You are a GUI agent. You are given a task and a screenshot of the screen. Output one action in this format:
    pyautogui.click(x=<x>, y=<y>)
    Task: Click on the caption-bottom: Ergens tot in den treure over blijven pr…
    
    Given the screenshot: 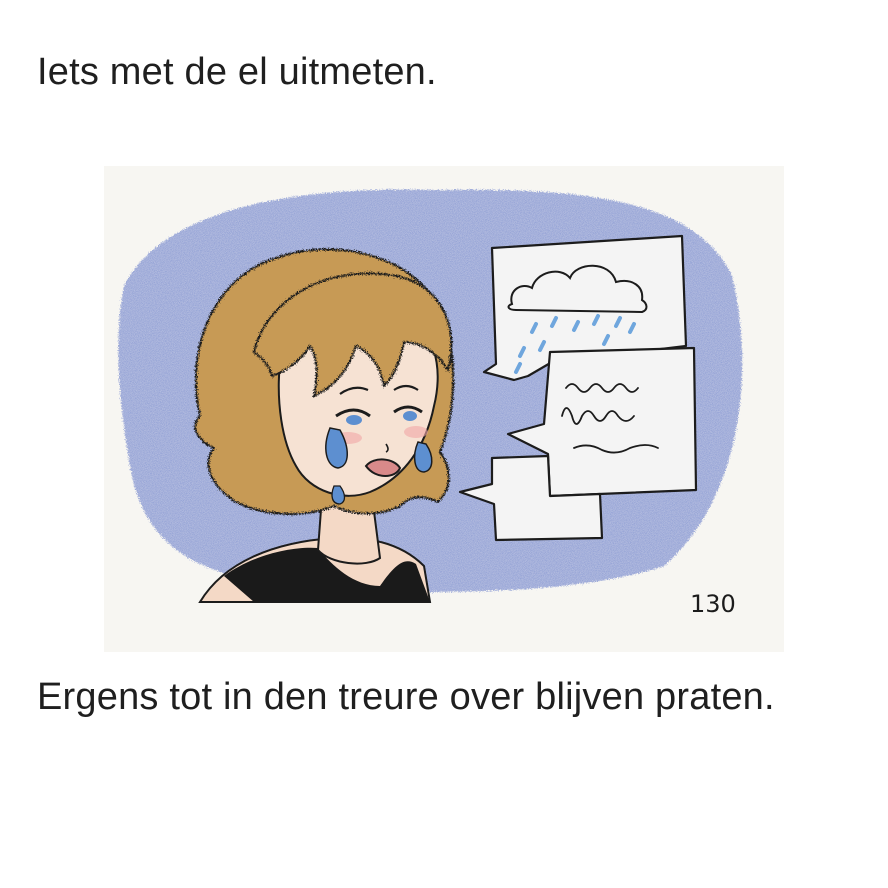 What is the action you would take?
    pyautogui.click(x=406, y=697)
    